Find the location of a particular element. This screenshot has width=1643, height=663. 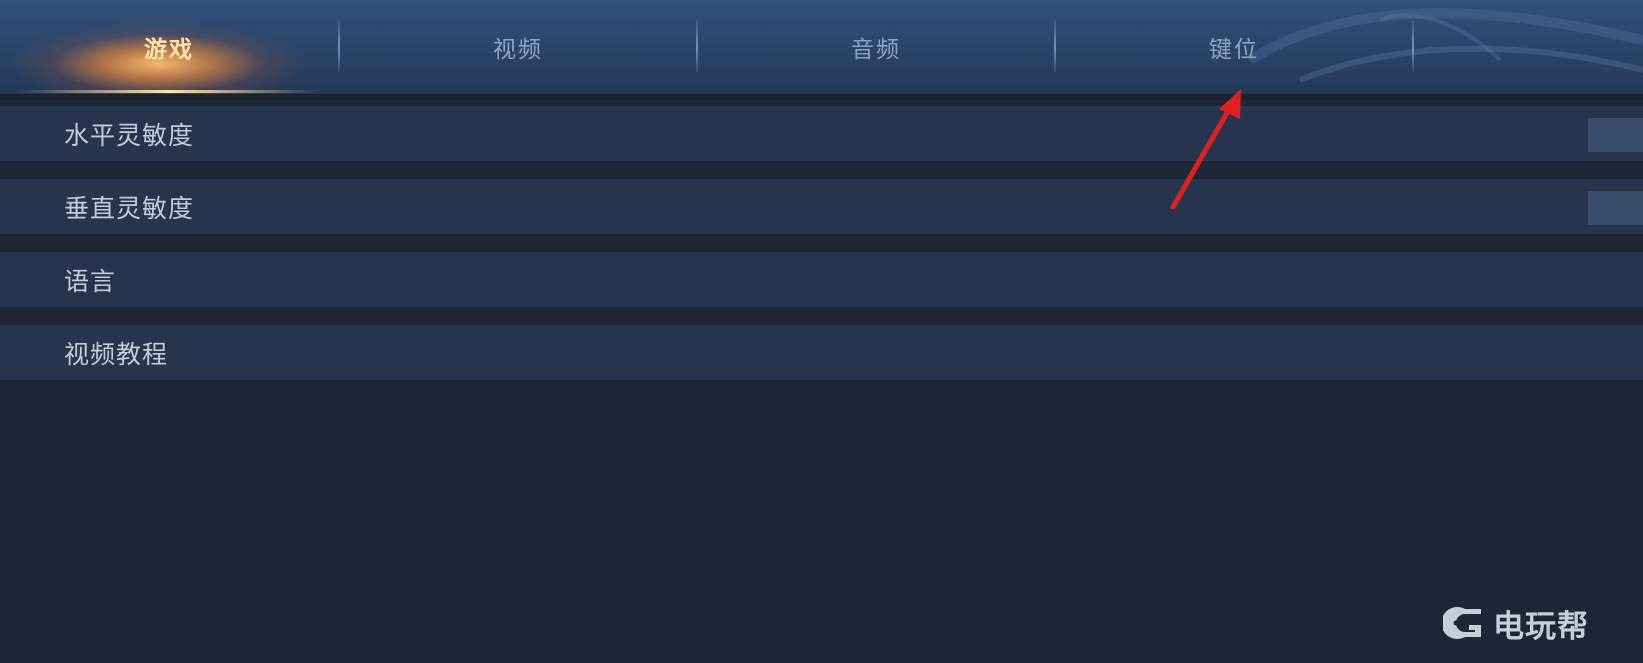

setting-row-horizontal-sensitivity: 水平灵敏度 is located at coordinates (821, 133).